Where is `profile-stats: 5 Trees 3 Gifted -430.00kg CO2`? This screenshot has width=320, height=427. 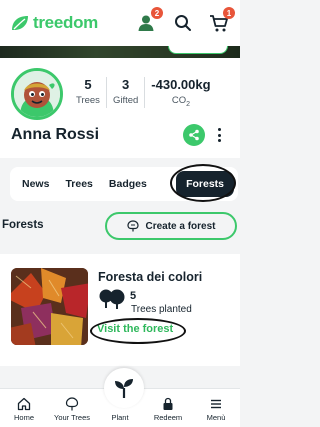 profile-stats: 5 Trees 3 Gifted -430.00kg CO2 is located at coordinates (143, 92).